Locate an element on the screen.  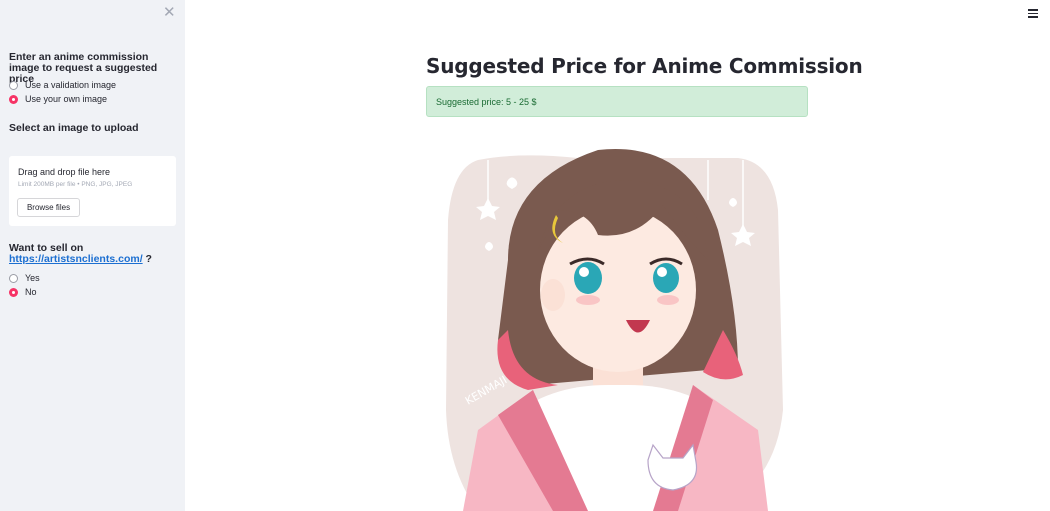
radio-sell-yes: Yes is located at coordinates (24, 278).